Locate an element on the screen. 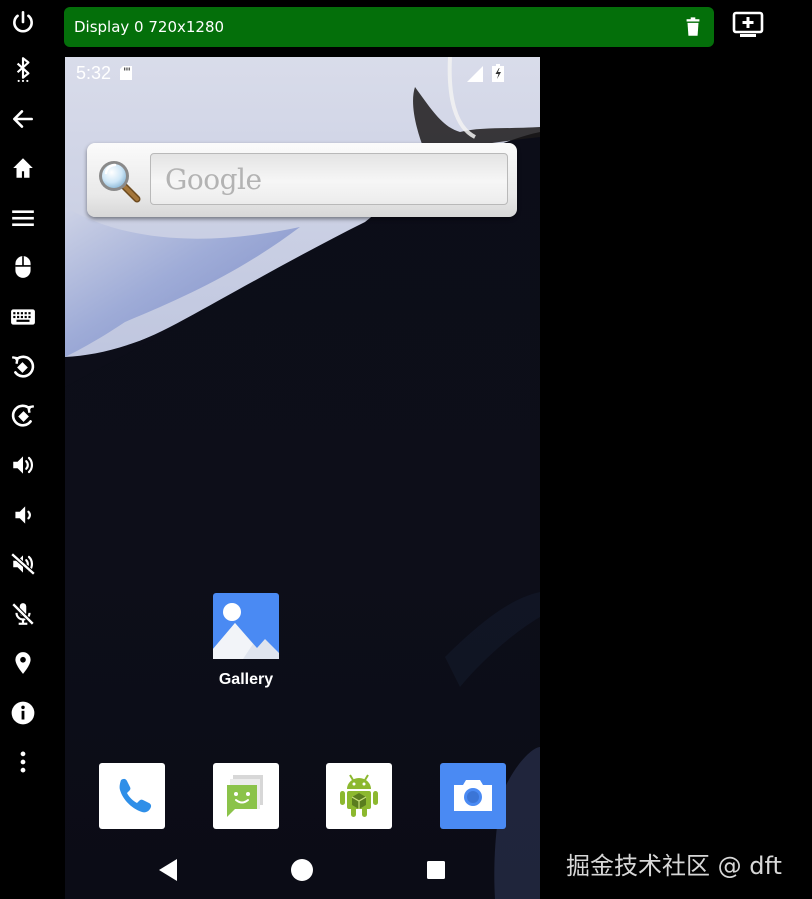 This screenshot has height=899, width=812. power-button is located at coordinates (23, 22).